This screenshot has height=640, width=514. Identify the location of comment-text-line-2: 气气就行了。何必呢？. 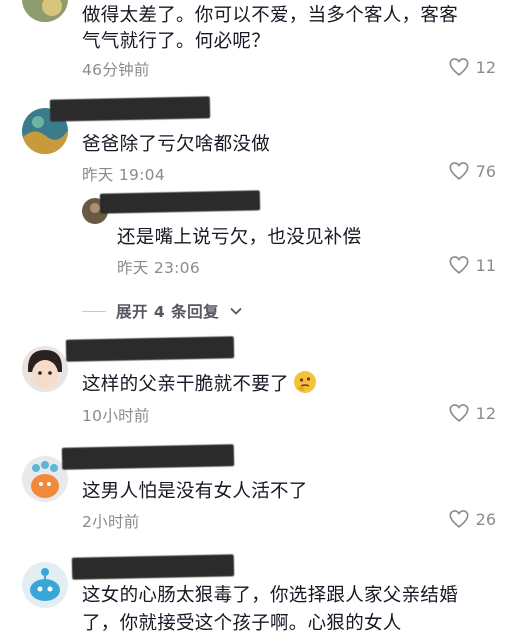
(176, 41).